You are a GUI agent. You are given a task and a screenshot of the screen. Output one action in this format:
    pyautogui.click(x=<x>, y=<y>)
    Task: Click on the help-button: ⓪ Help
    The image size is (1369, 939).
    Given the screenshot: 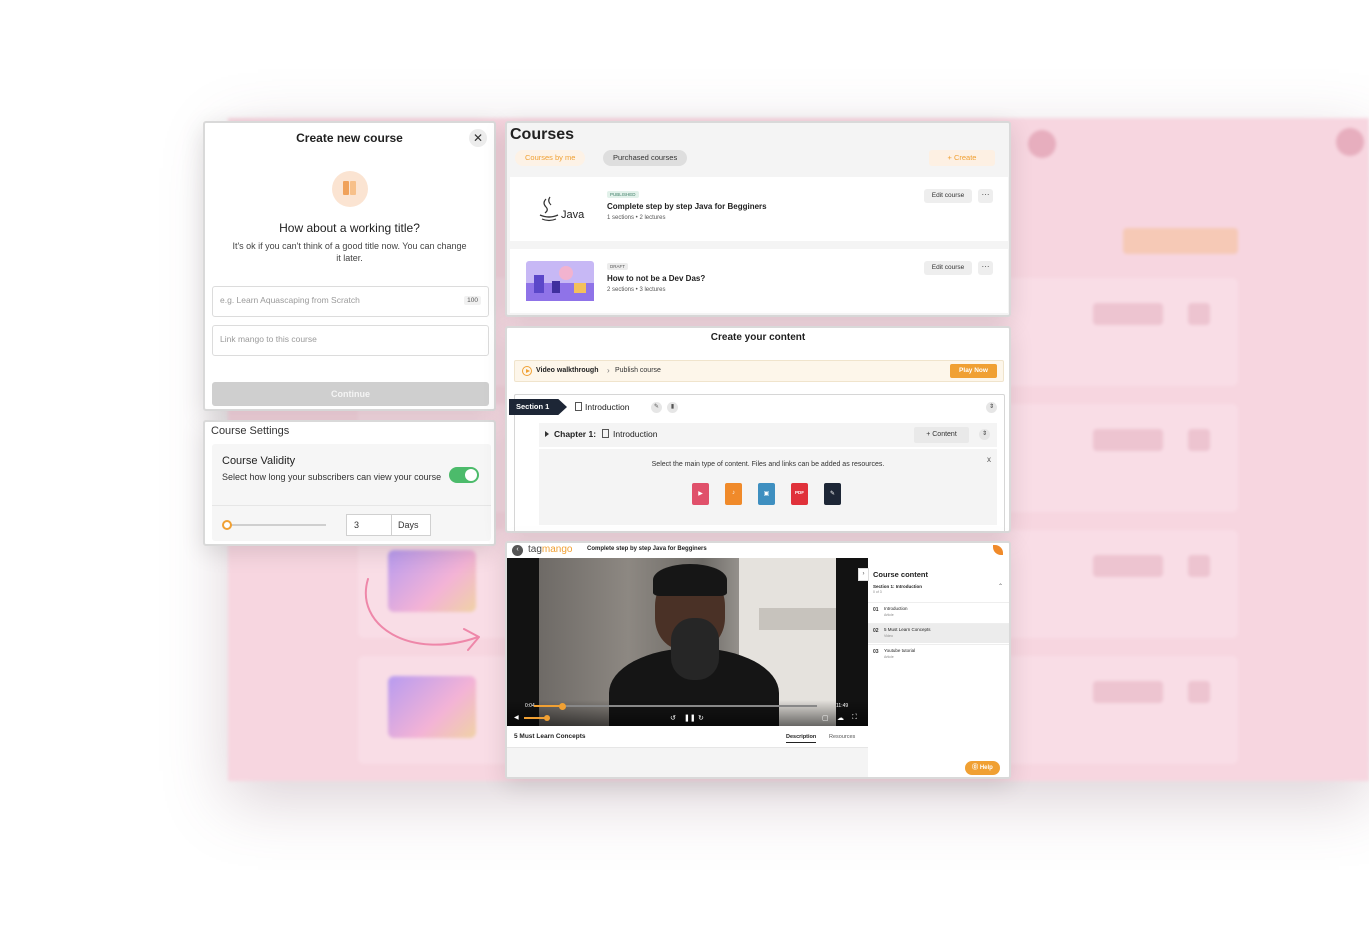 What is the action you would take?
    pyautogui.click(x=982, y=768)
    